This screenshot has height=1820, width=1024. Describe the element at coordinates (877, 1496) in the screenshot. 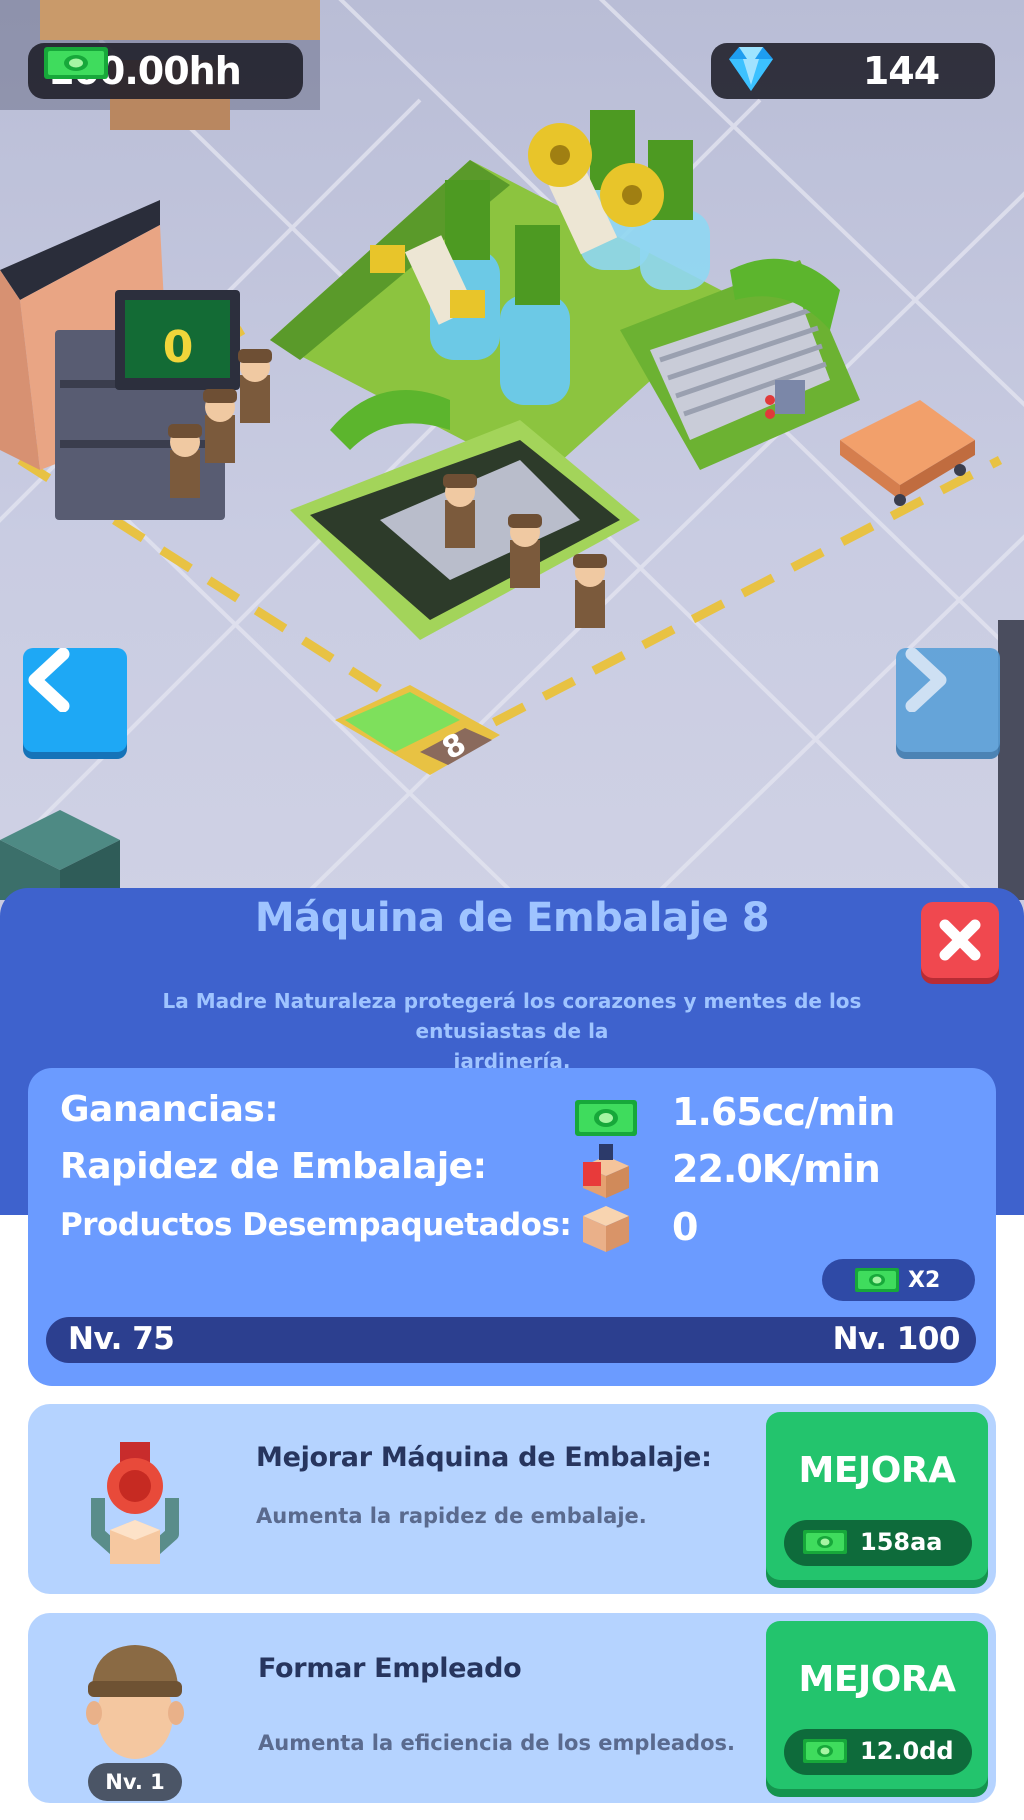

I see `upgrade-machine-button: MEJORA 158aa` at that location.